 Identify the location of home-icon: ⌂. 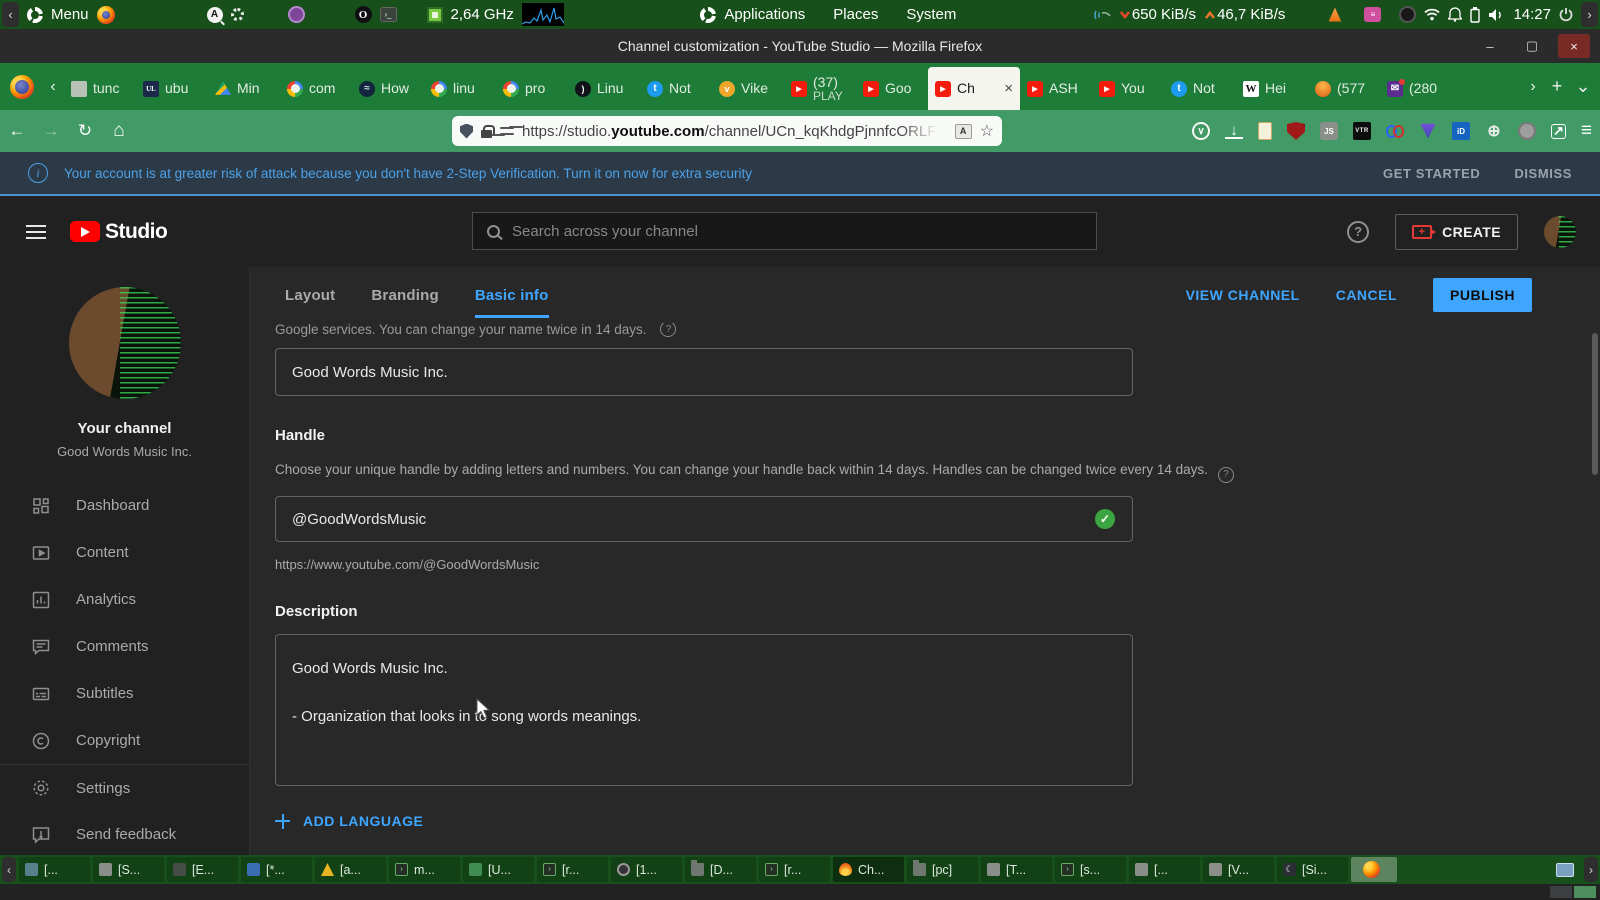
(119, 131).